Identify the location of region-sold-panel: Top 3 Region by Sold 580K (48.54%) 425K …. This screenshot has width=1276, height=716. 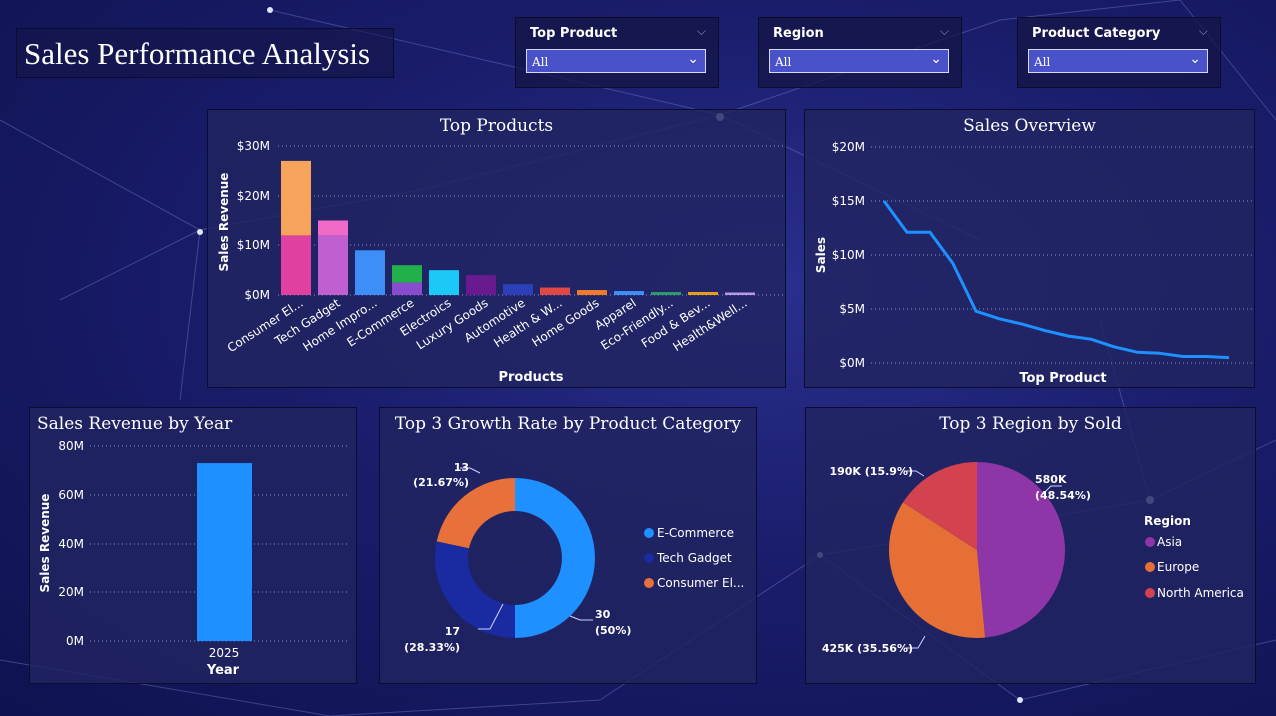
(1030, 545).